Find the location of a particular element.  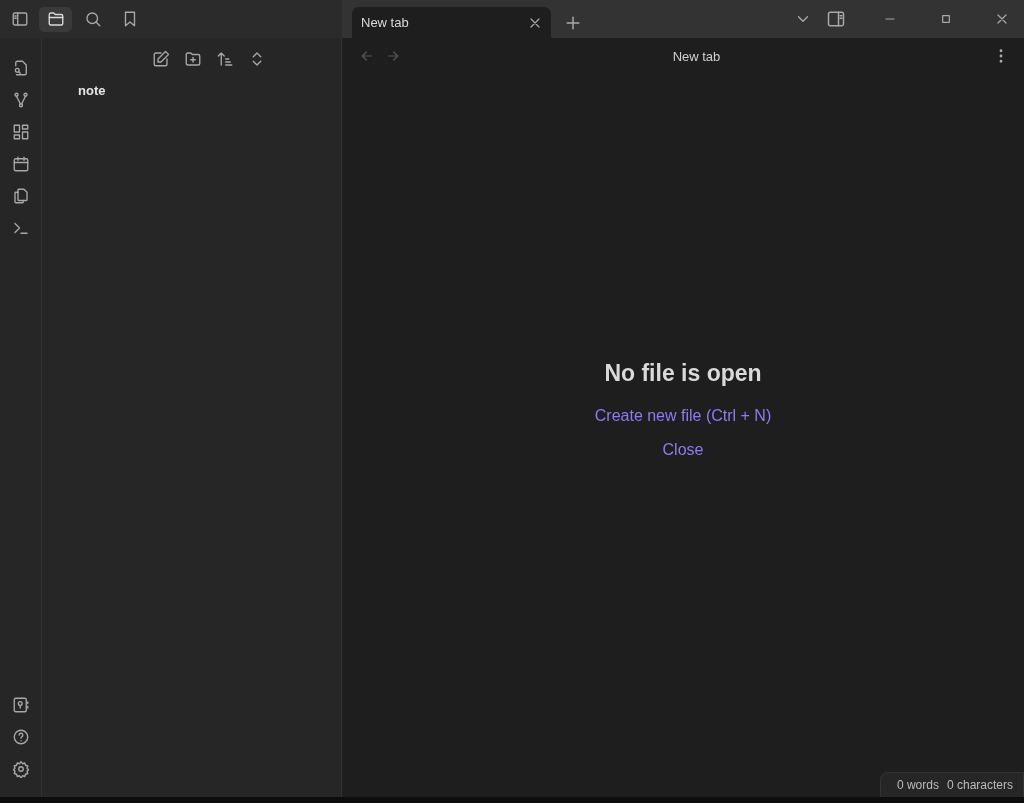

character-count: 0 characters is located at coordinates (979, 785).